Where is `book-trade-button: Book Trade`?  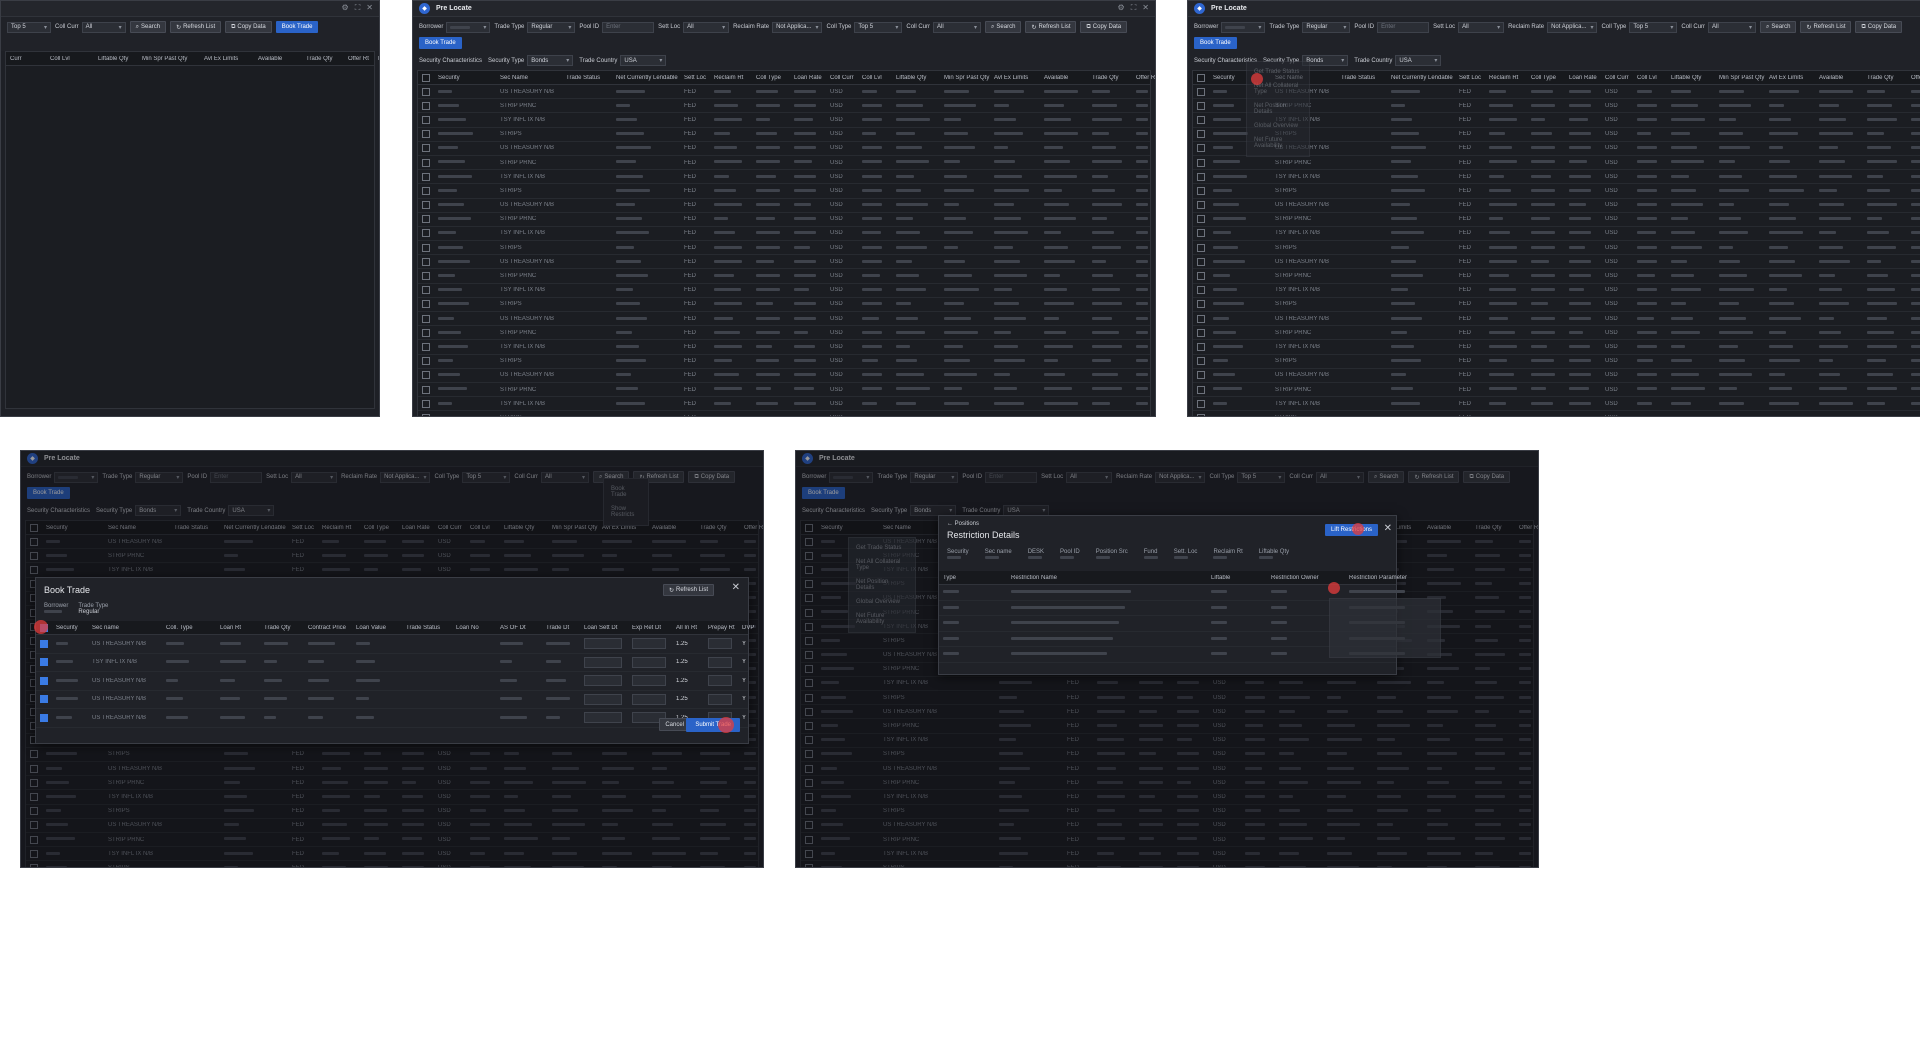 book-trade-button: Book Trade is located at coordinates (440, 43).